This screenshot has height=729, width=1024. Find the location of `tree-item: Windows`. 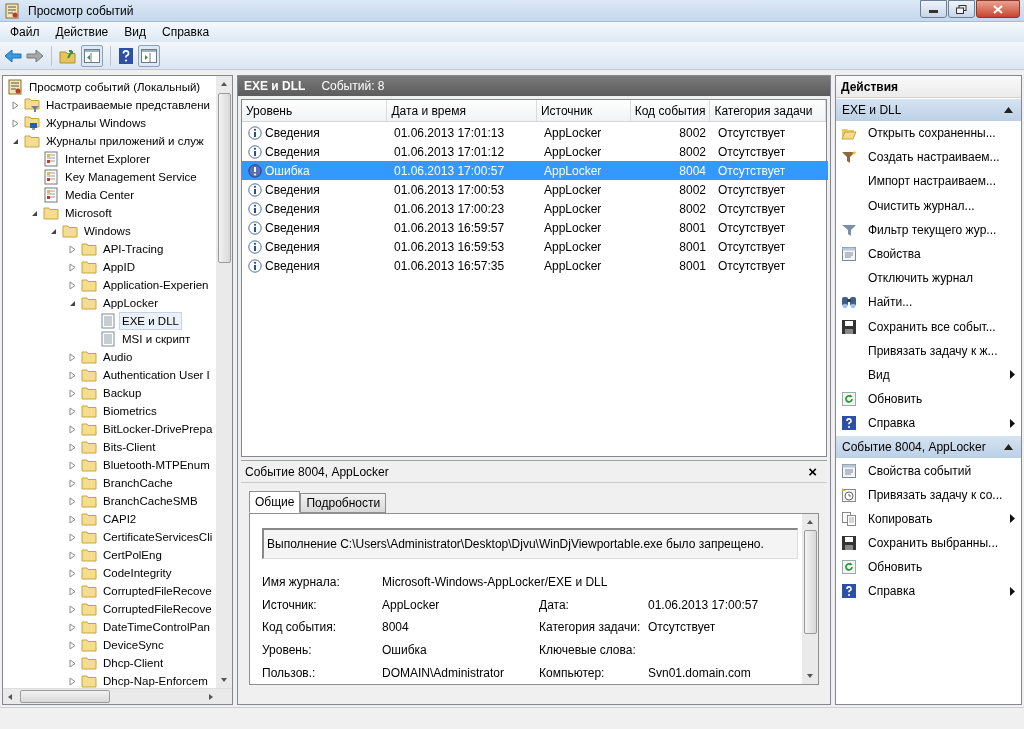

tree-item: Windows is located at coordinates (107, 231).